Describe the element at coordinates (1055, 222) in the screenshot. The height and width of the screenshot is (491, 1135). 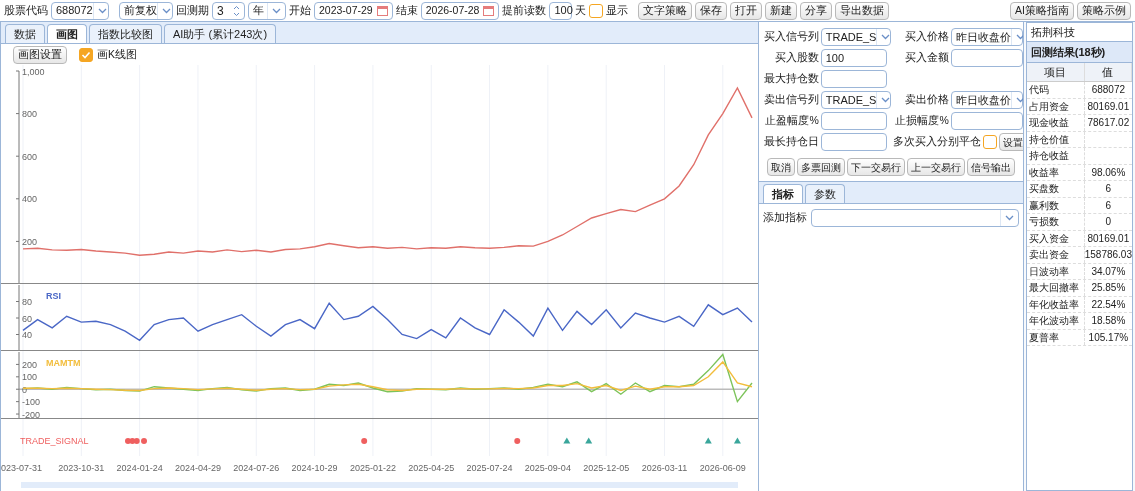
I see `table-cell: 亏损数` at that location.